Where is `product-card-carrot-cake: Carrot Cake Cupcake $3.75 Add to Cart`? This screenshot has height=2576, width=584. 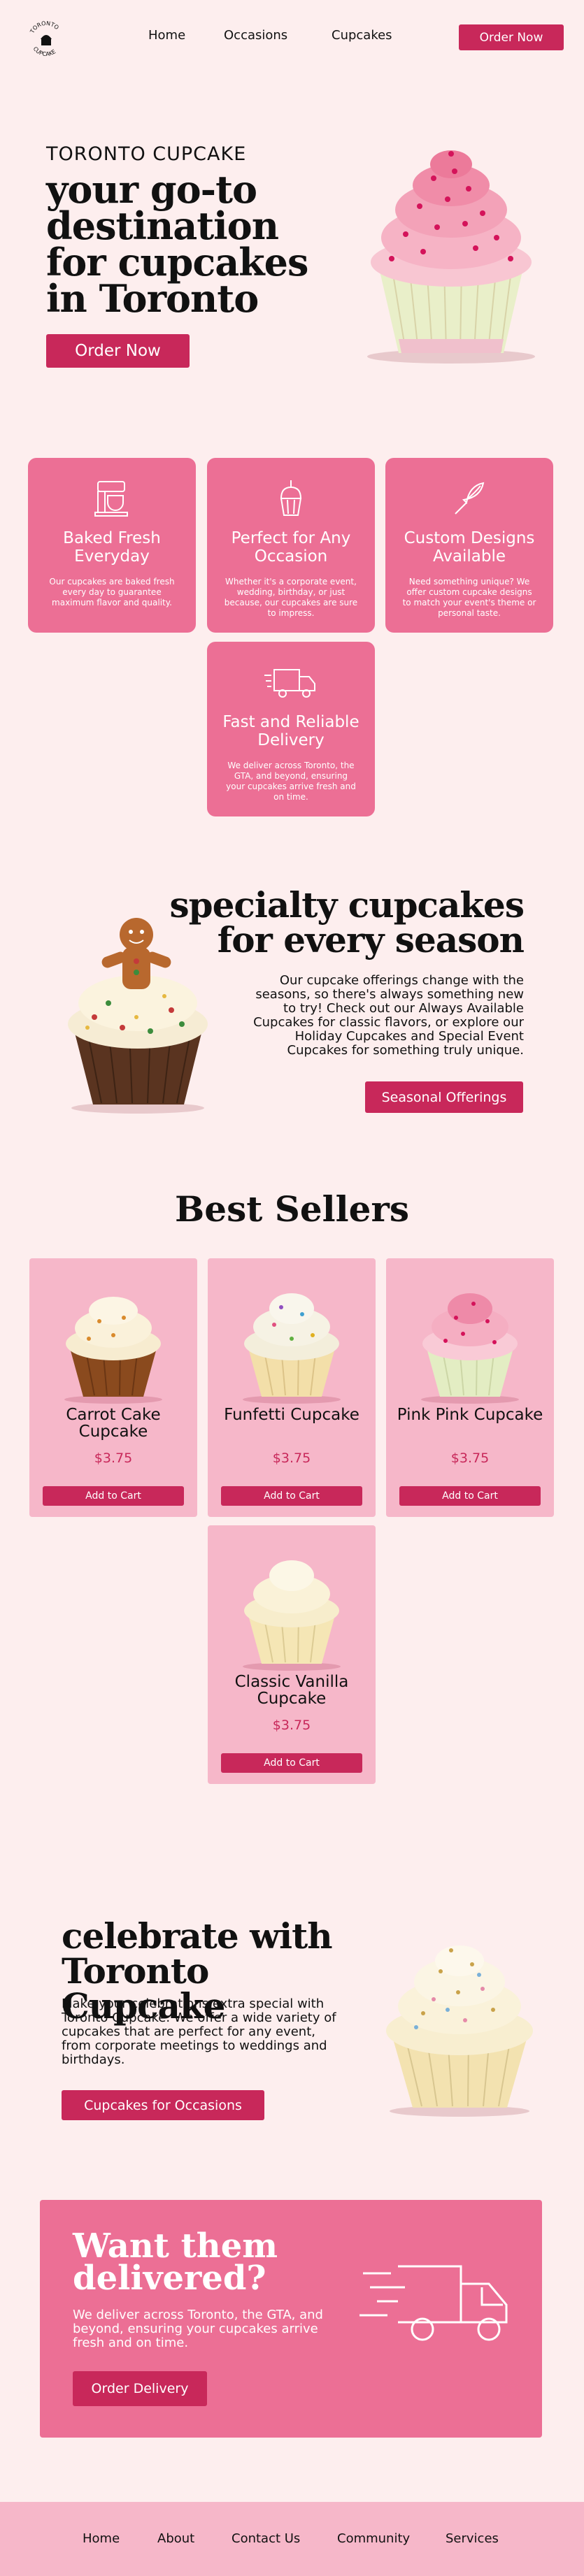 product-card-carrot-cake: Carrot Cake Cupcake $3.75 Add to Cart is located at coordinates (113, 1387).